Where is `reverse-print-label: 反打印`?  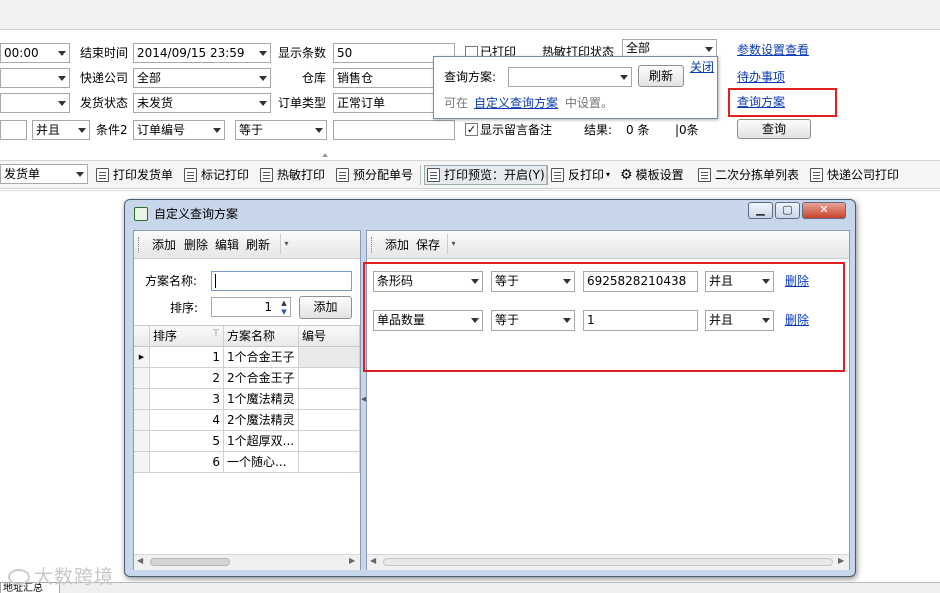 reverse-print-label: 反打印 is located at coordinates (586, 175).